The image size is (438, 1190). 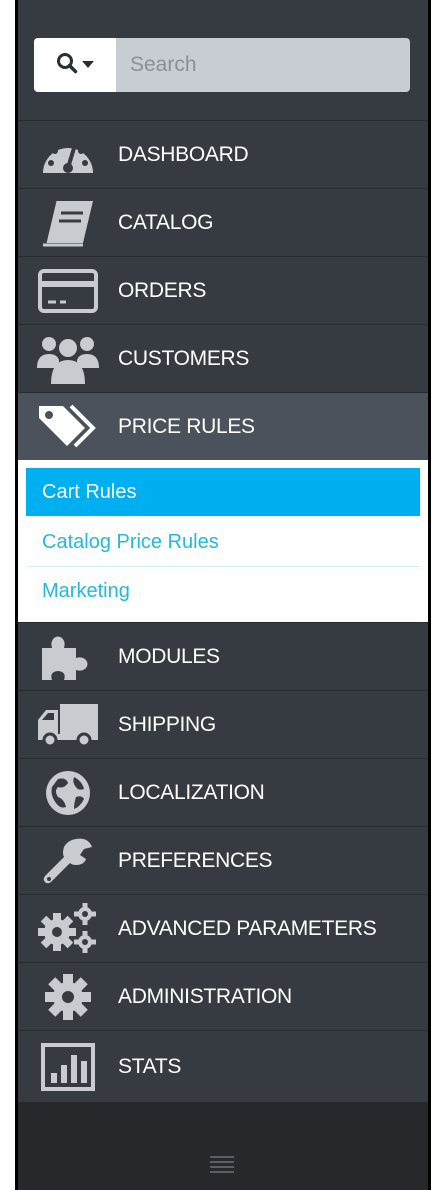 I want to click on search-box, so click(x=222, y=65).